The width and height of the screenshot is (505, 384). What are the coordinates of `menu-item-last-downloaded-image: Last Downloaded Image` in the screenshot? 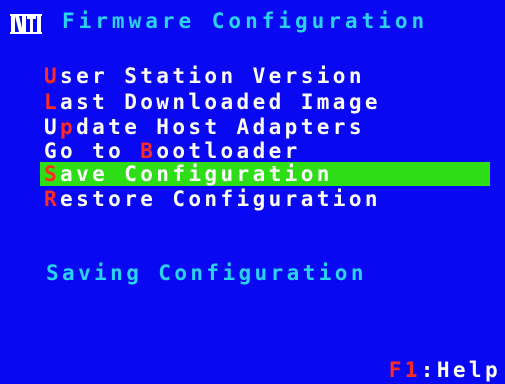 It's located at (269, 102).